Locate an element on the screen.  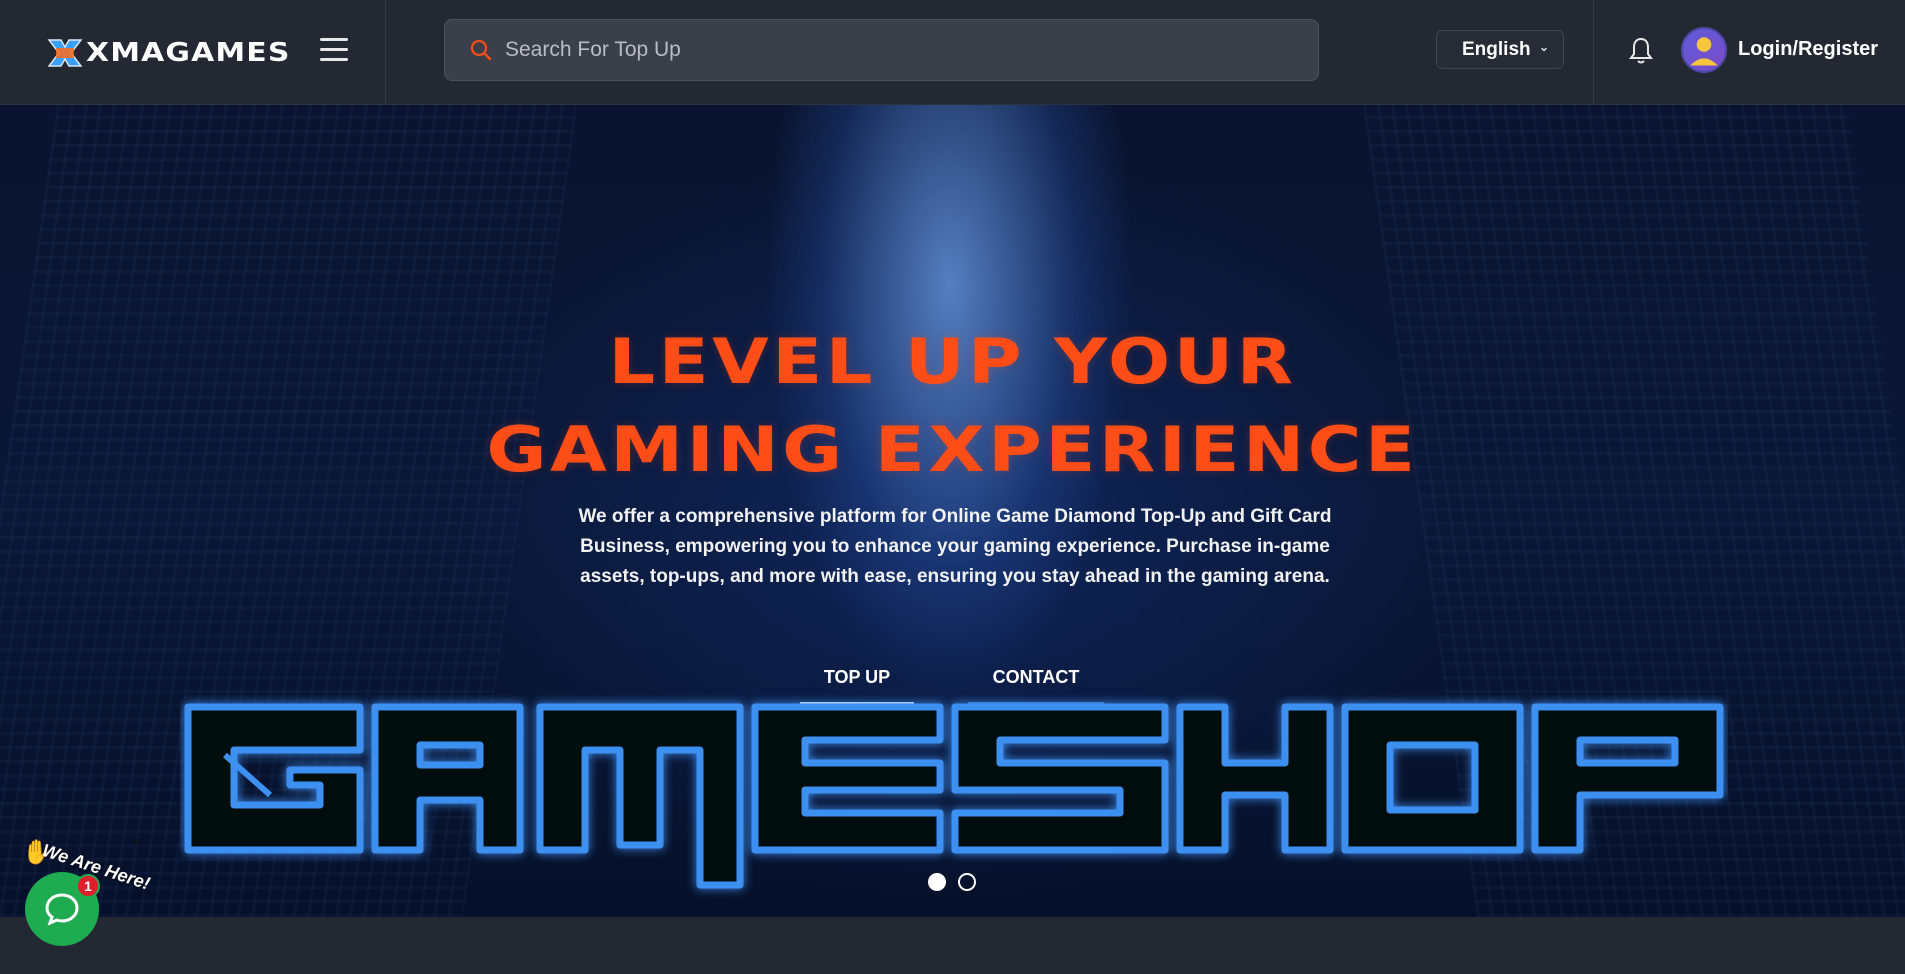
user-avatar is located at coordinates (1704, 50).